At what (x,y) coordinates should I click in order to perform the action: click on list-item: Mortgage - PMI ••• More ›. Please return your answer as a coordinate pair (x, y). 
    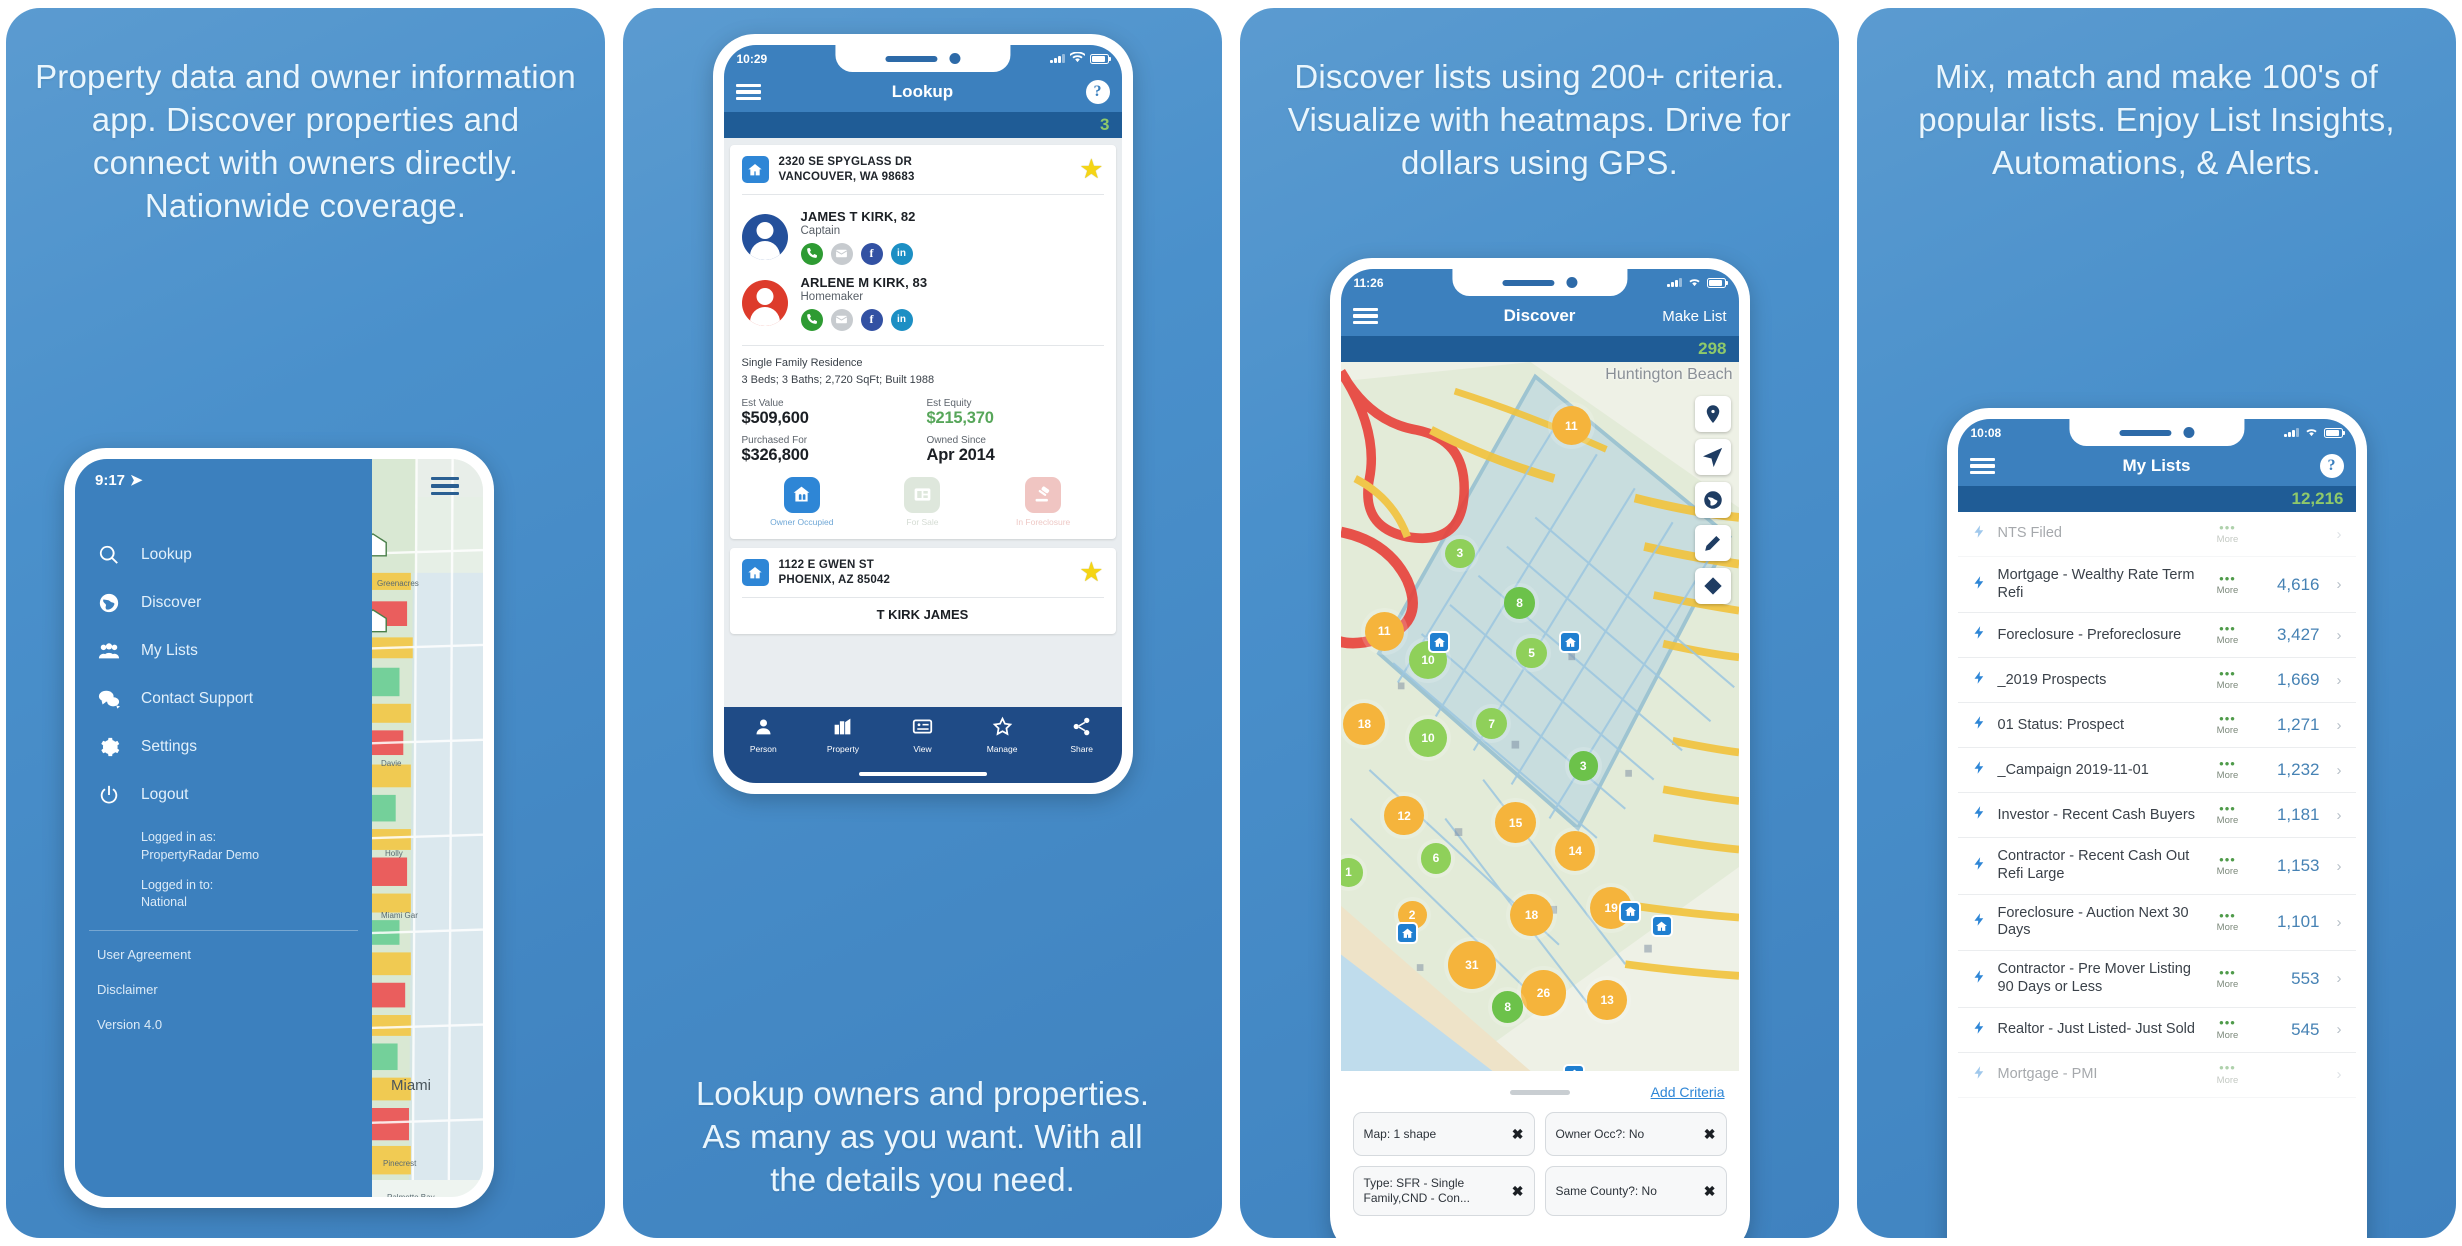
    Looking at the image, I should click on (2156, 1075).